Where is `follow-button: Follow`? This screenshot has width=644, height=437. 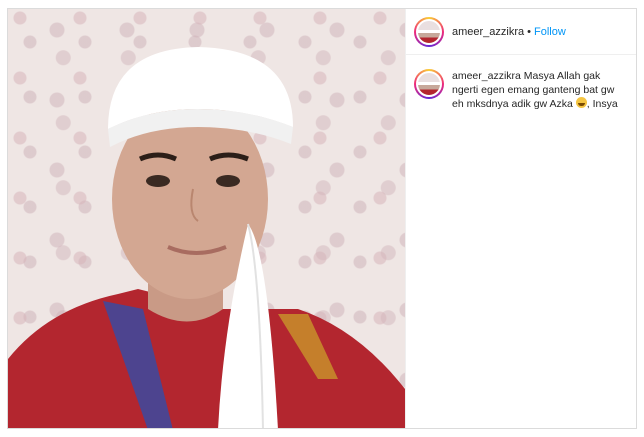 follow-button: Follow is located at coordinates (550, 32).